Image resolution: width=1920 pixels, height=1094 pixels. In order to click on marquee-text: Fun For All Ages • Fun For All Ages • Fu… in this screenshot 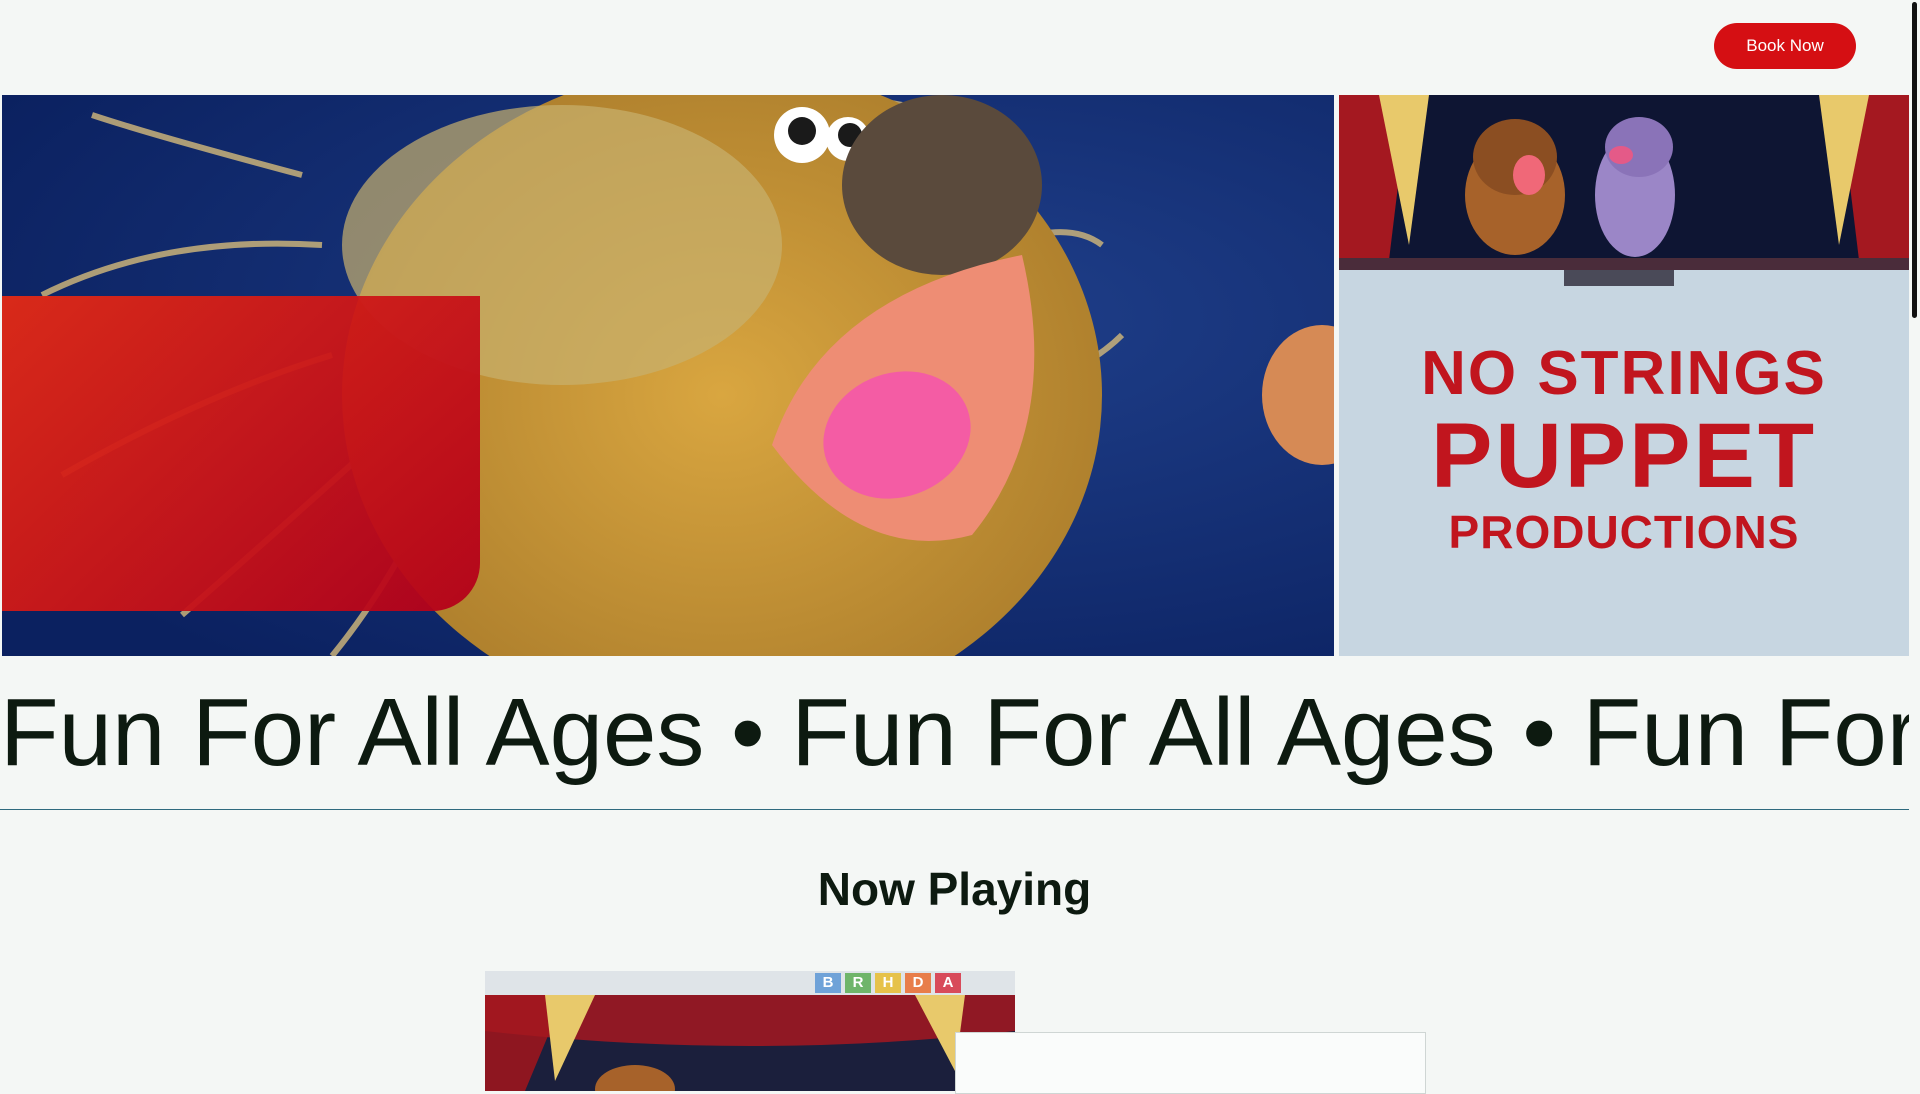, I will do `click(954, 732)`.